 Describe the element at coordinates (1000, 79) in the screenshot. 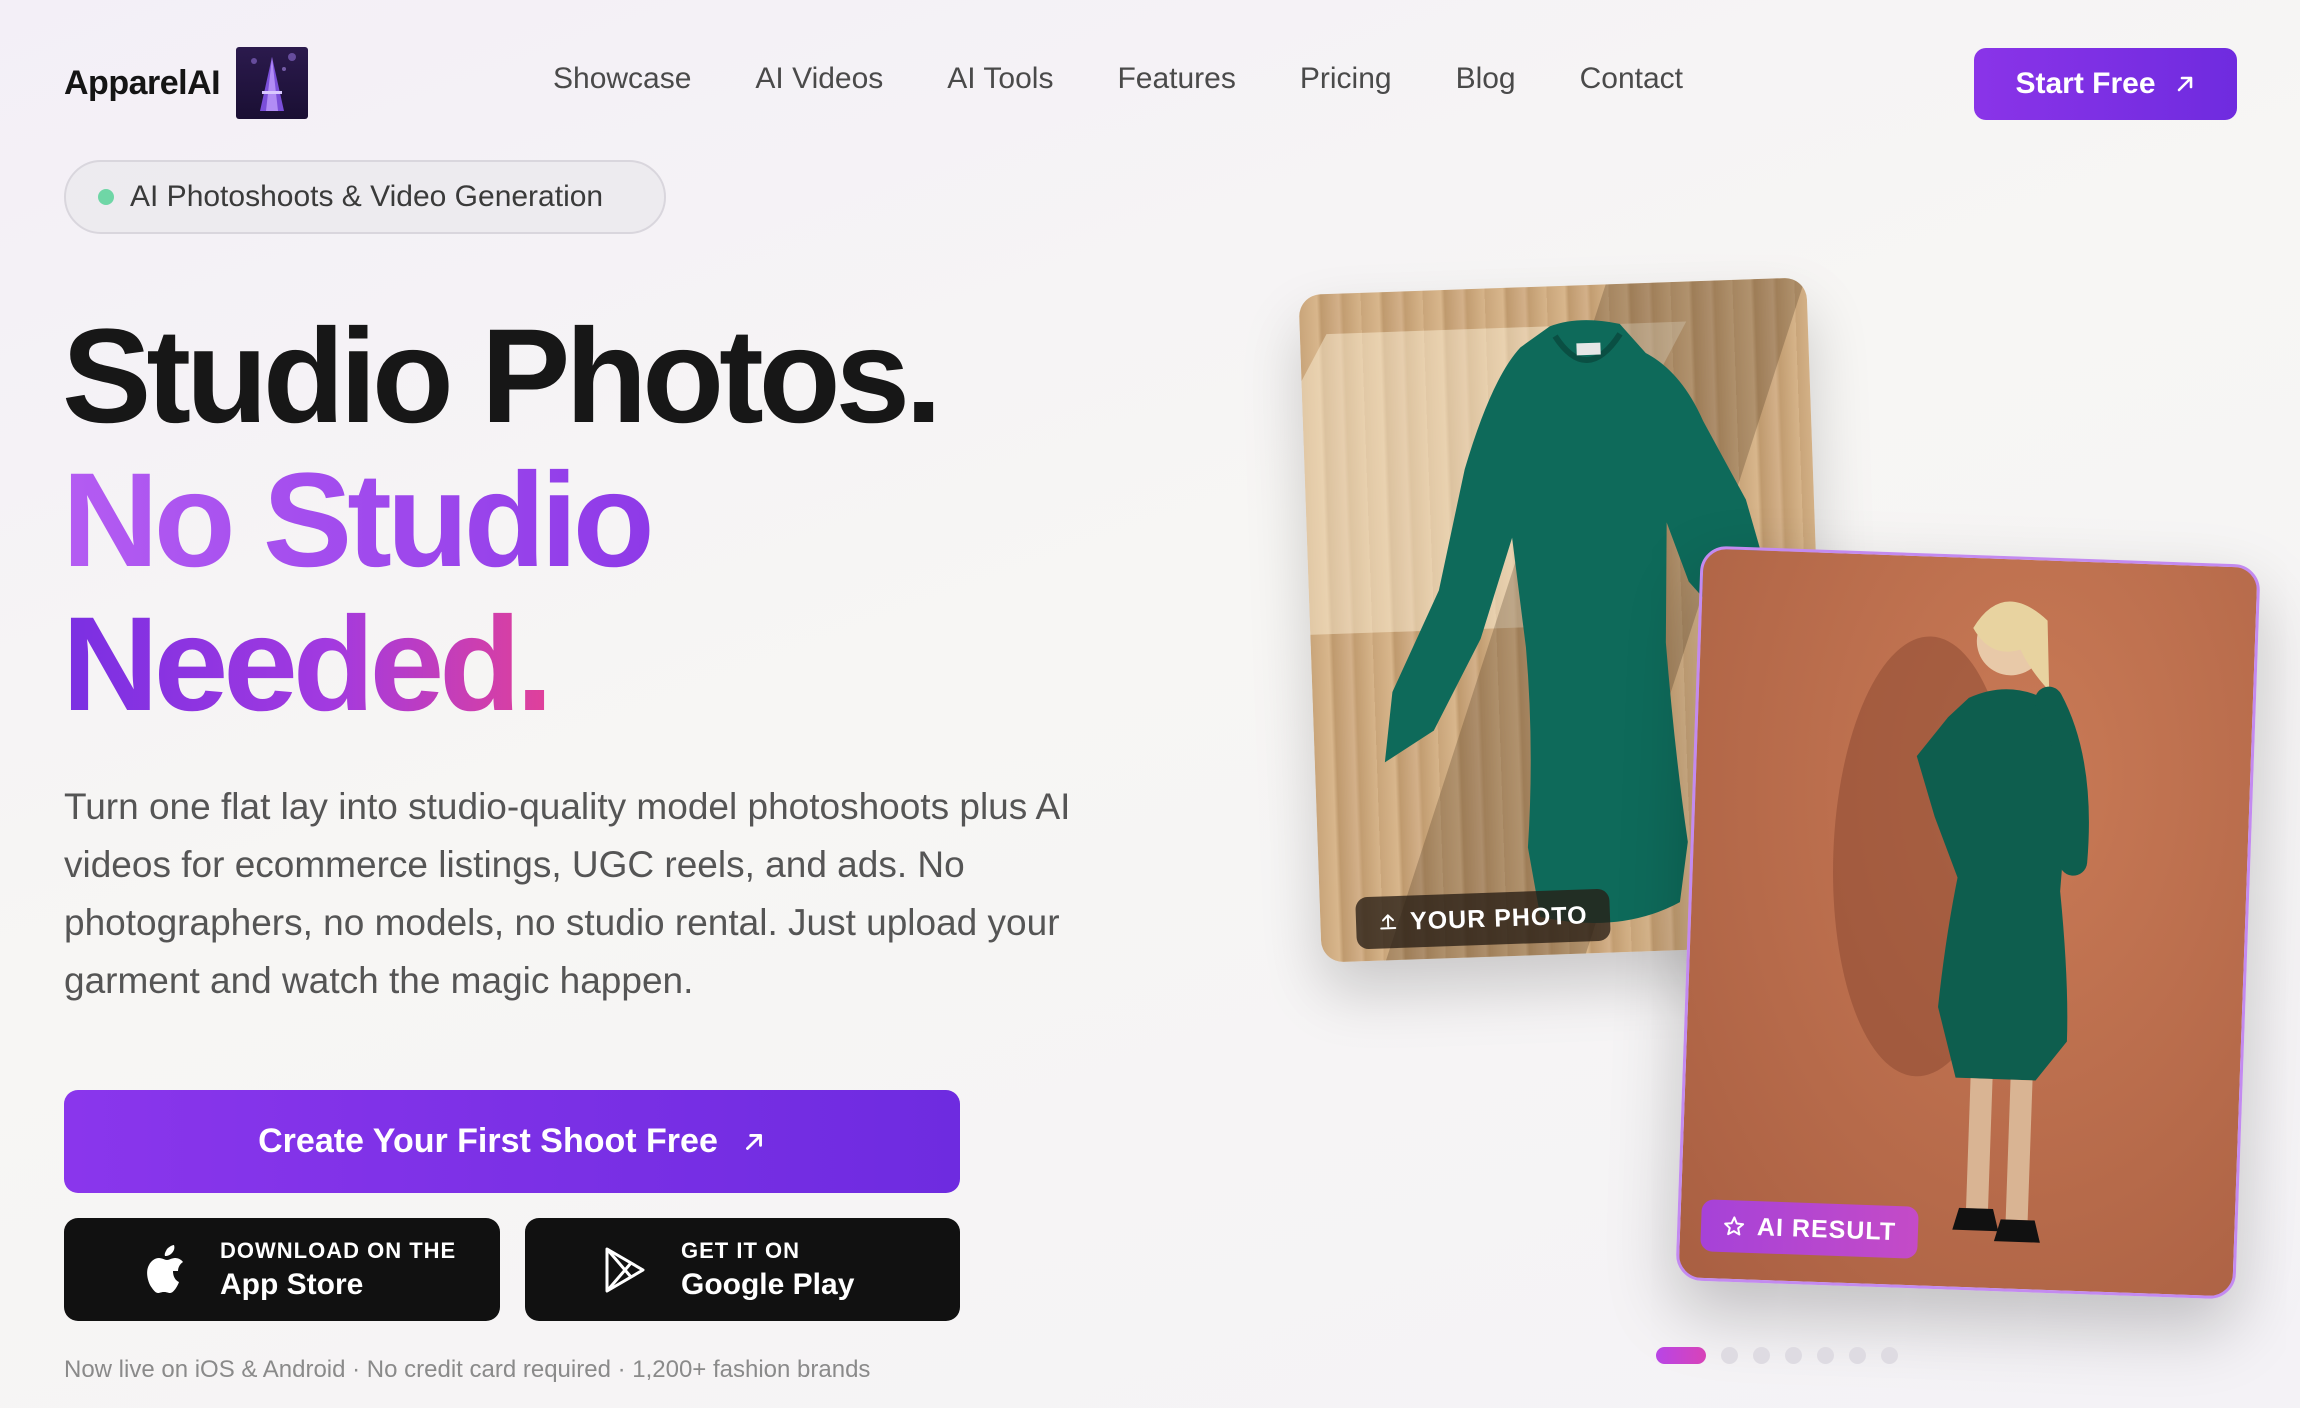

I see `nav-ai-tools: AI Tools` at that location.